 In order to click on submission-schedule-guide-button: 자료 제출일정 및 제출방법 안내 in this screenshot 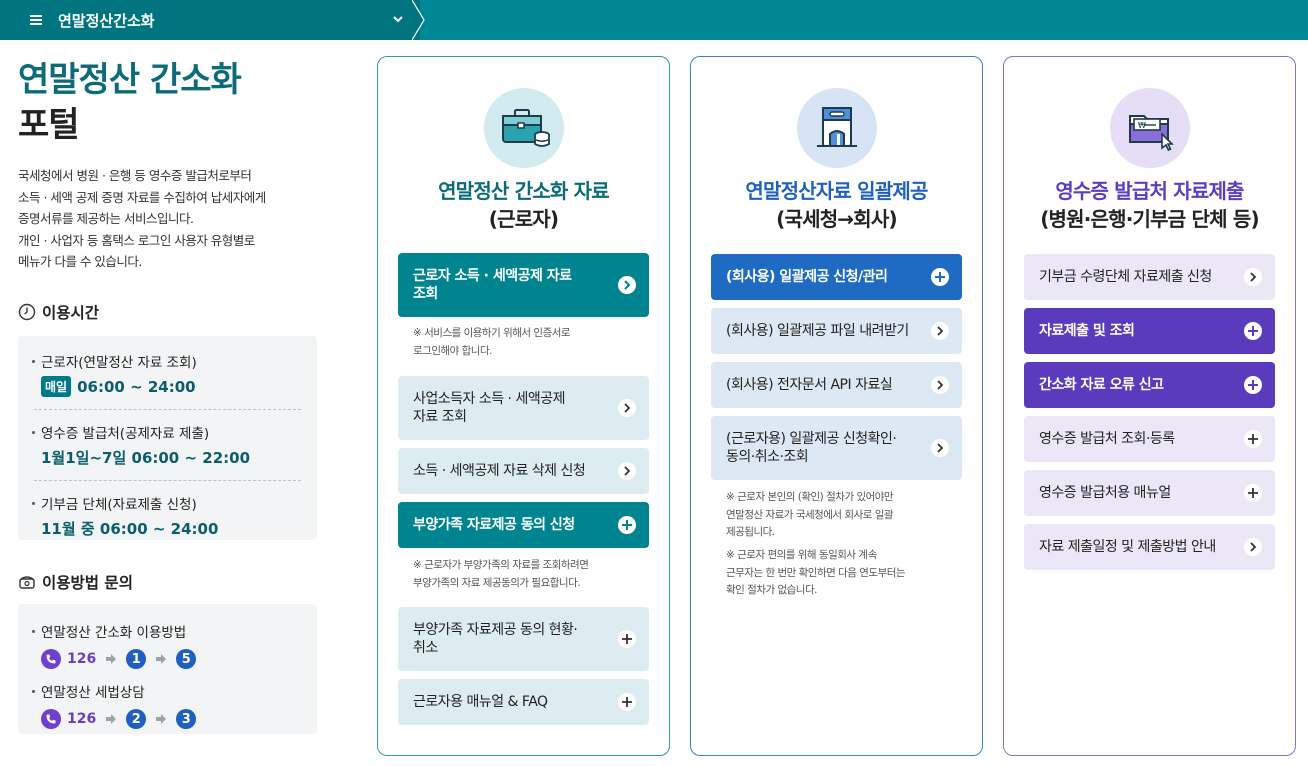, I will do `click(1149, 547)`.